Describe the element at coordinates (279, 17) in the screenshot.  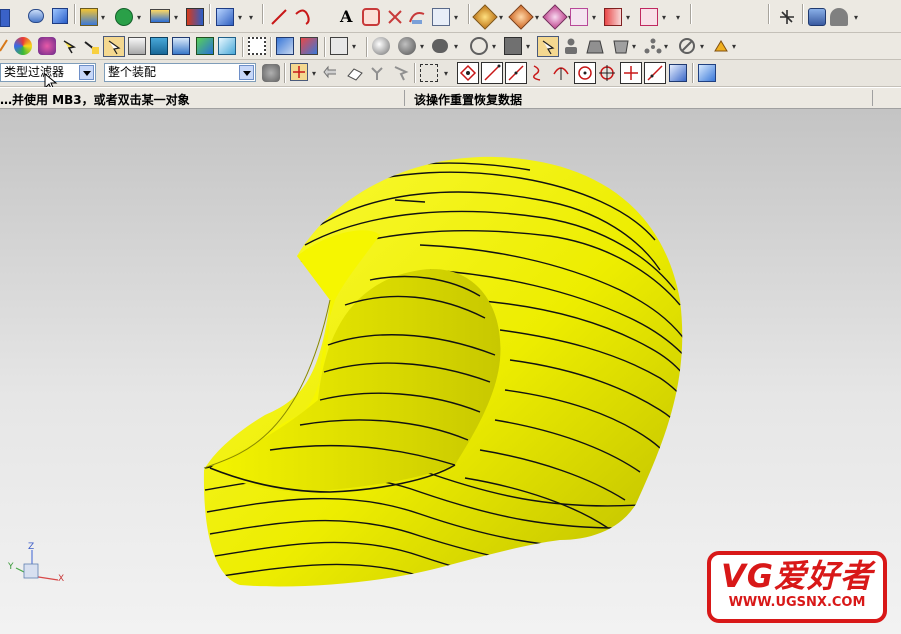
I see `line-icon` at that location.